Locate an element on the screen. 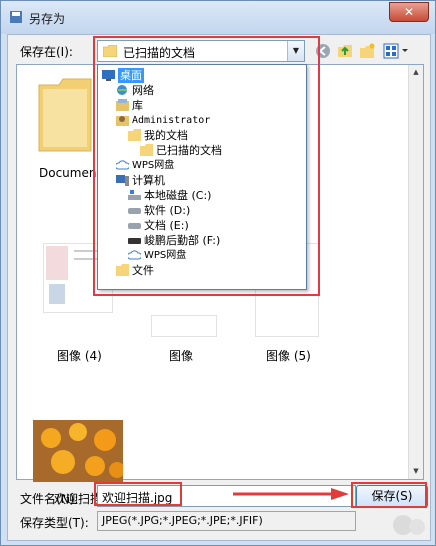  new-folder-icon is located at coordinates (367, 51).